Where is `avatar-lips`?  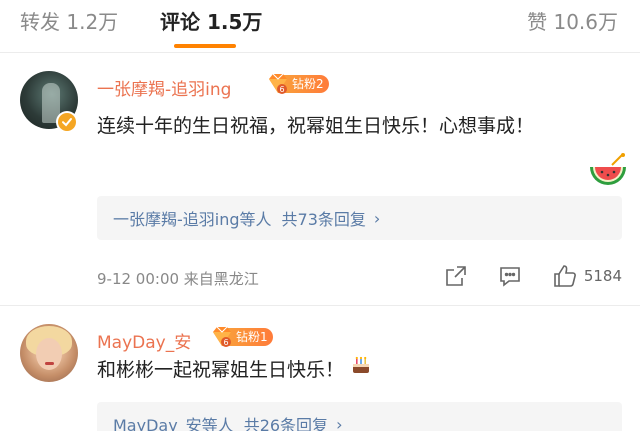 avatar-lips is located at coordinates (49, 363).